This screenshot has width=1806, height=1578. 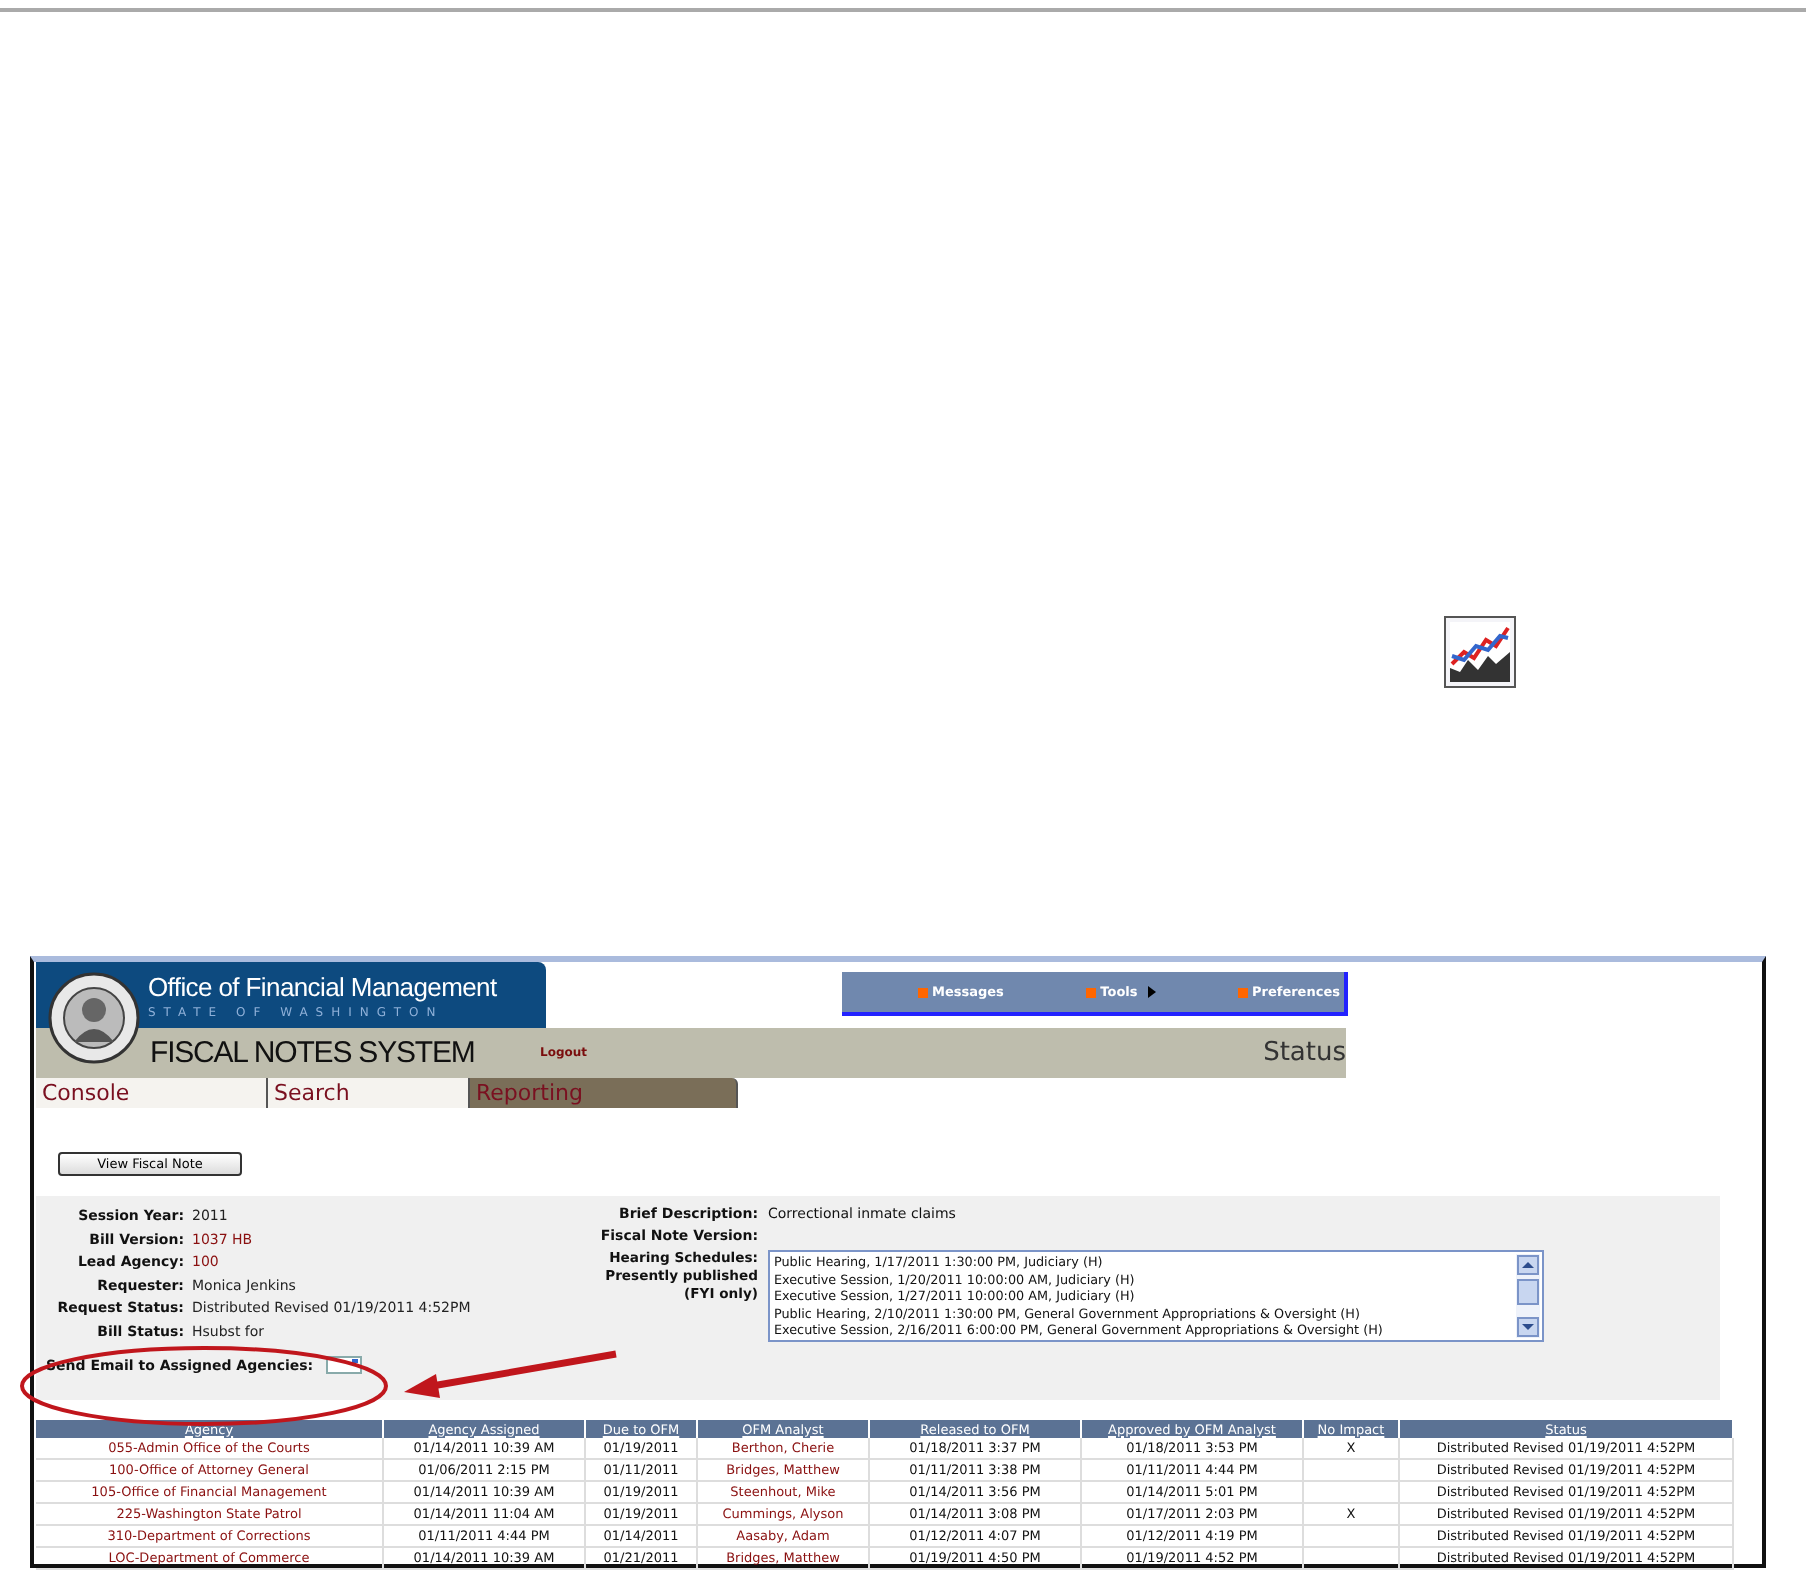 What do you see at coordinates (1156, 1296) in the screenshot?
I see `hearing-list` at bounding box center [1156, 1296].